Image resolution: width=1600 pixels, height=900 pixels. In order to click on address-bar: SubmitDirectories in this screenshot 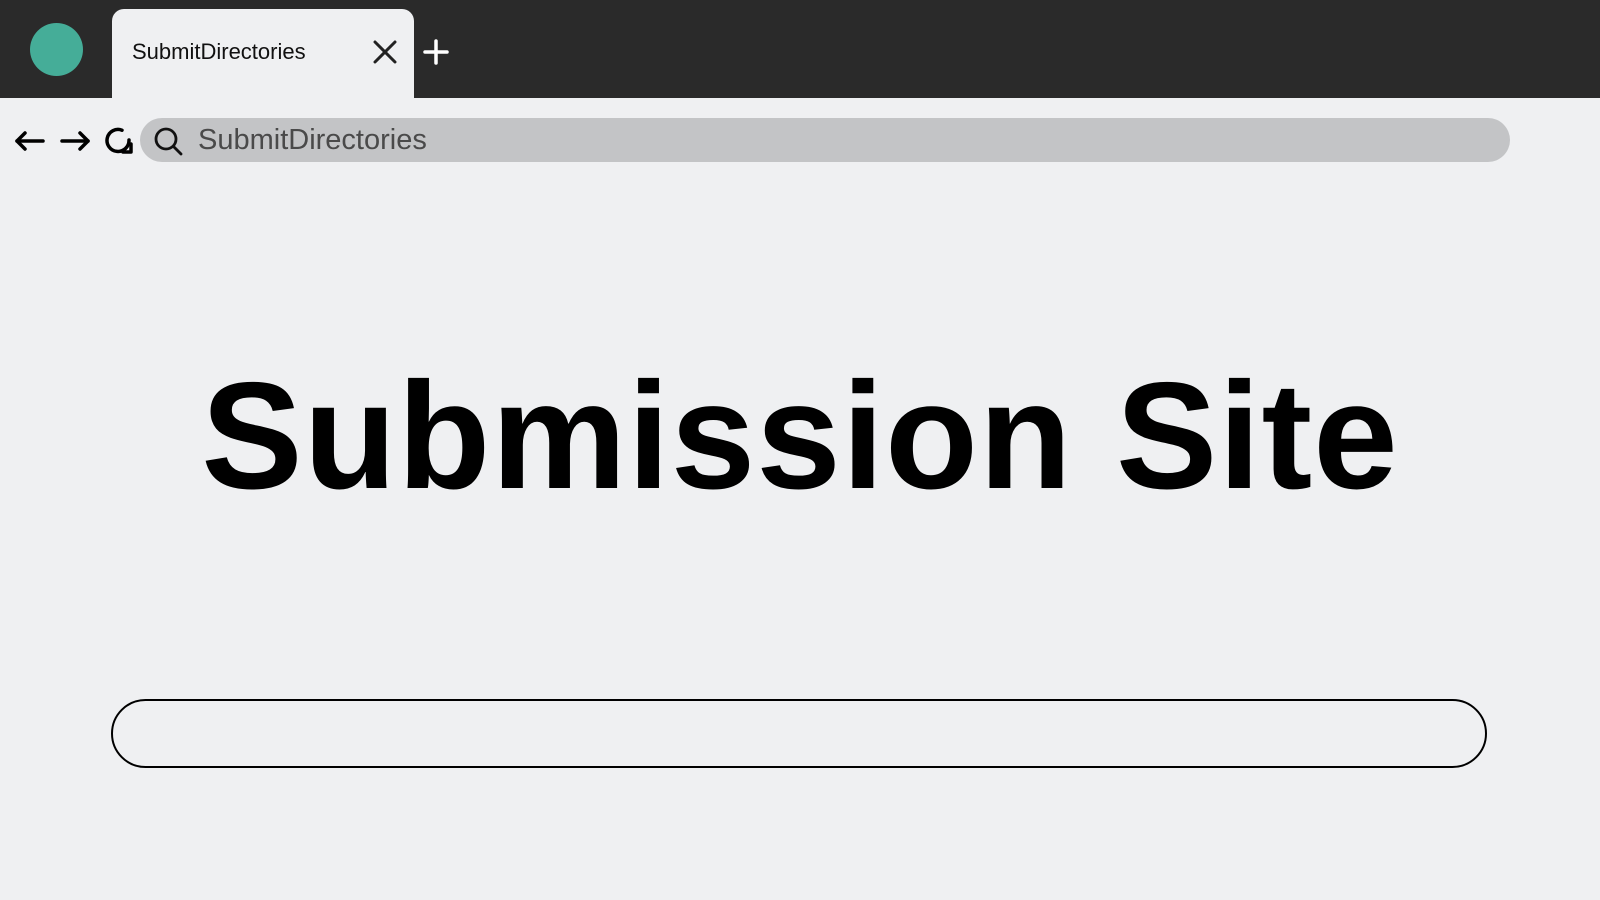, I will do `click(825, 140)`.